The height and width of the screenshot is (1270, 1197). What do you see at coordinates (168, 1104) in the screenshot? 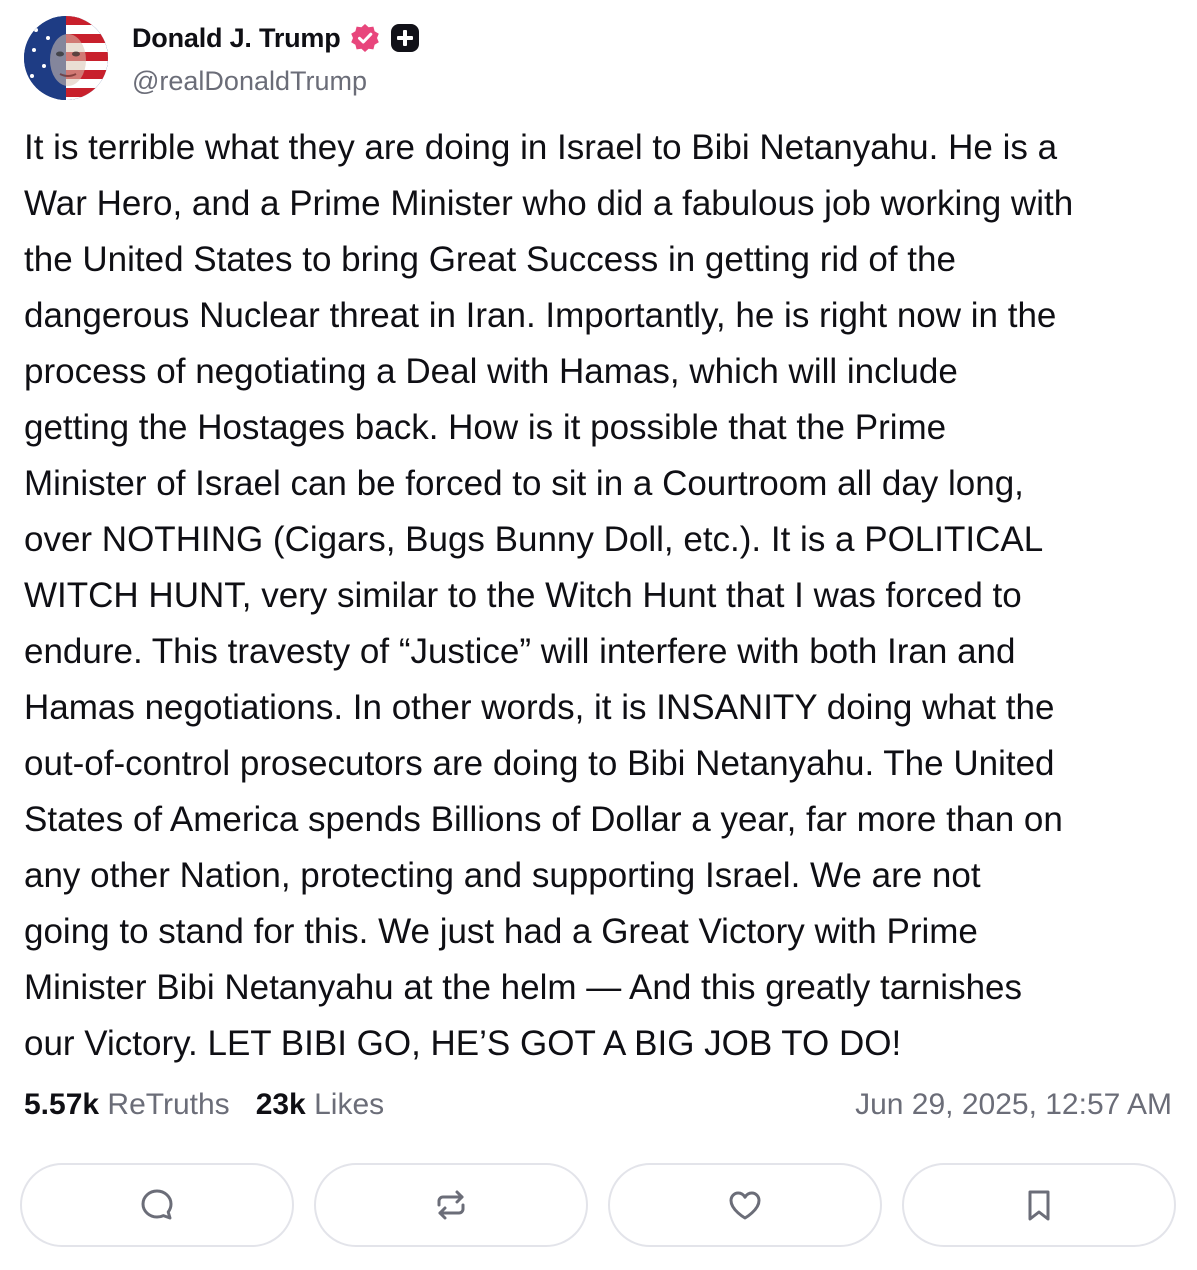
I see `retruths-label: ReTruths` at bounding box center [168, 1104].